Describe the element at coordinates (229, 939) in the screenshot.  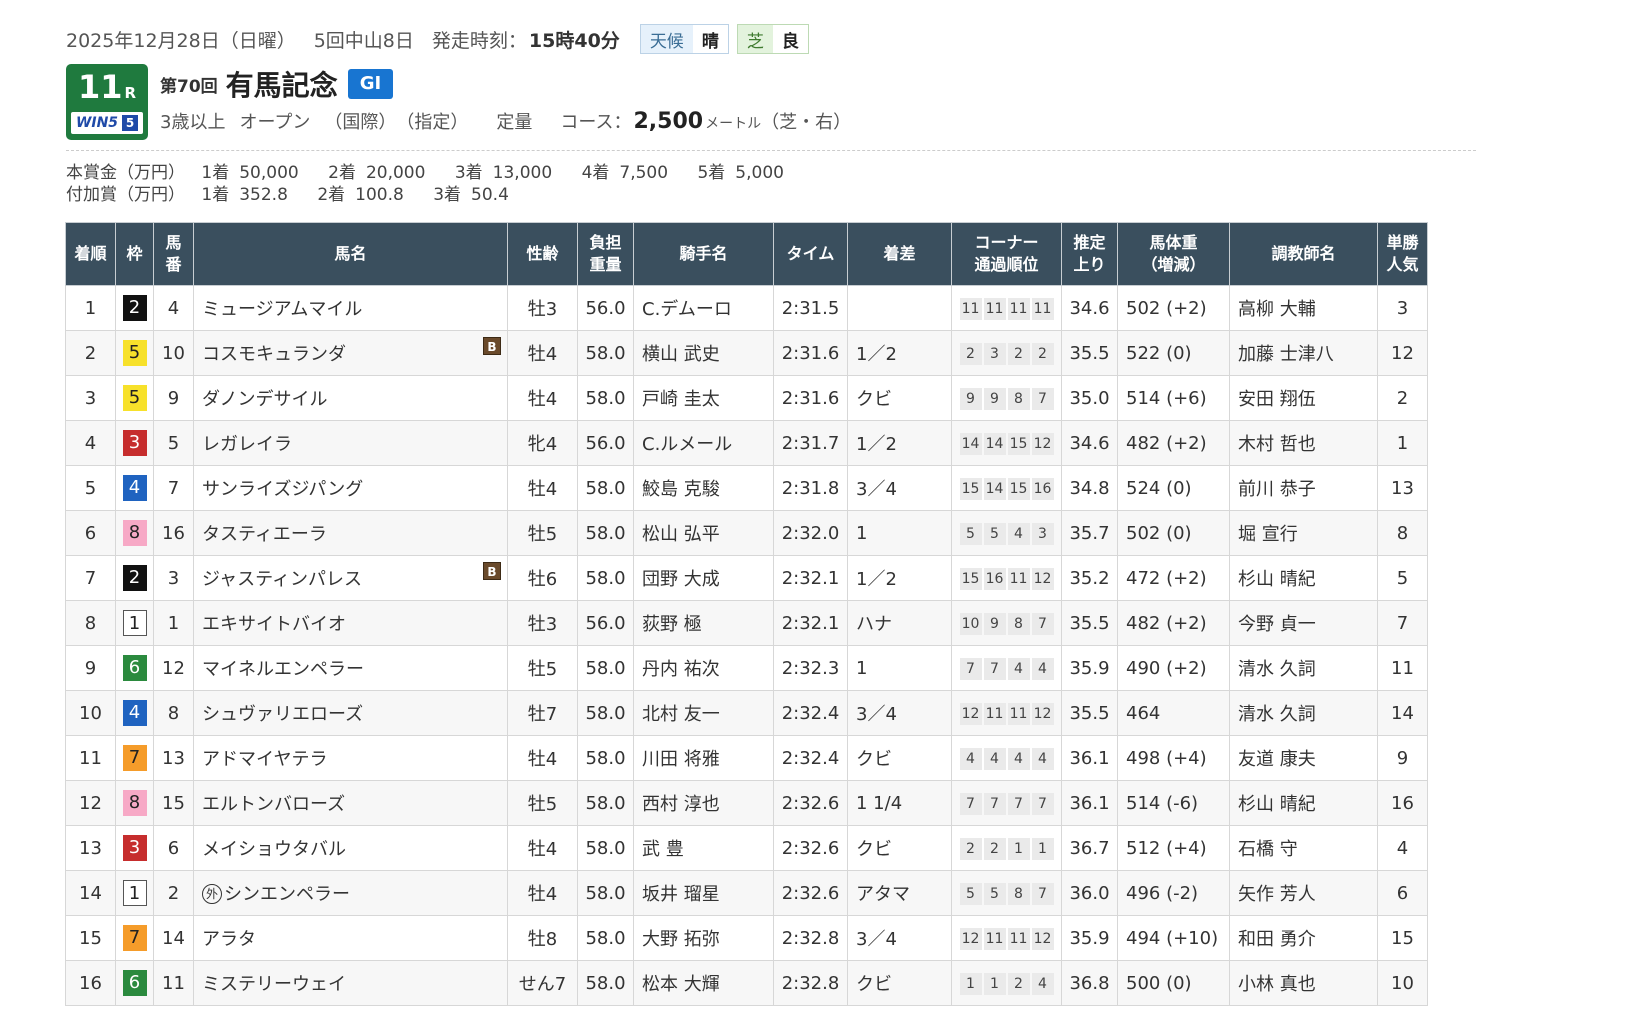
I see `horse-name-link: アラタ` at that location.